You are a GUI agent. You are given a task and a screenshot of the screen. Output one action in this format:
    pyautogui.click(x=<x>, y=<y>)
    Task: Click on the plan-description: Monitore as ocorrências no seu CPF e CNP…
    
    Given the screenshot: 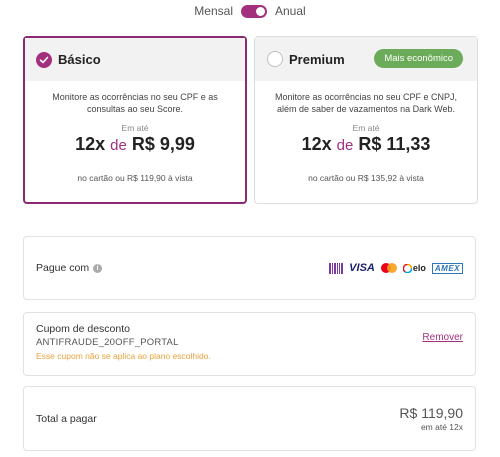 What is the action you would take?
    pyautogui.click(x=366, y=103)
    